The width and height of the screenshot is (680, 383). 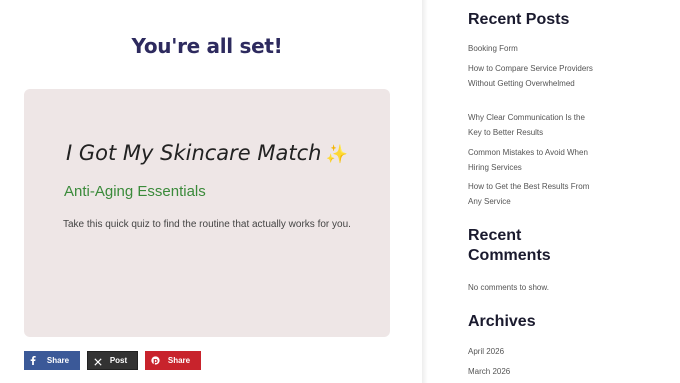 I want to click on page-title: You're all set!, so click(x=207, y=46).